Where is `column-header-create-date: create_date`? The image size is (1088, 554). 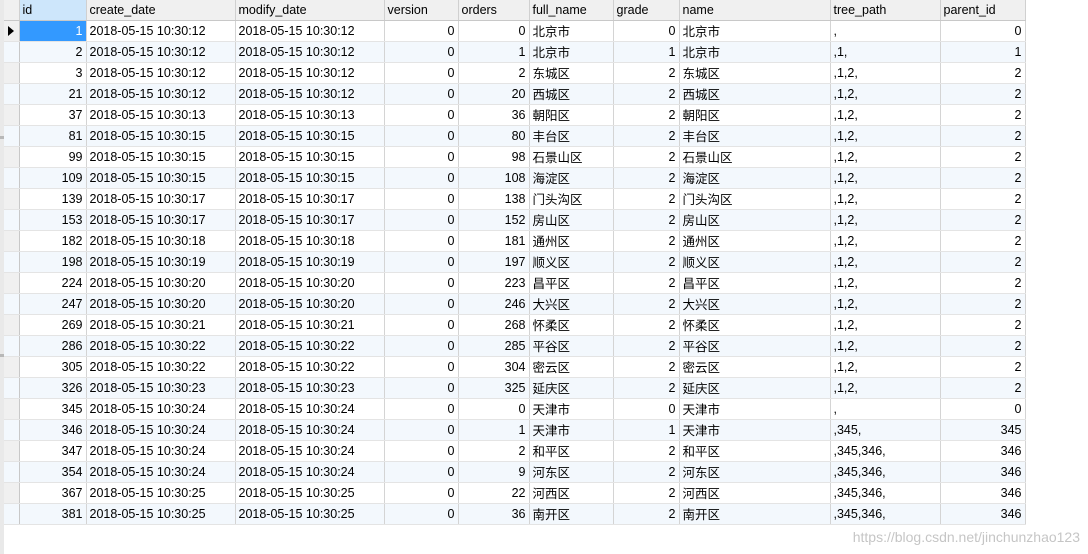 column-header-create-date: create_date is located at coordinates (161, 10).